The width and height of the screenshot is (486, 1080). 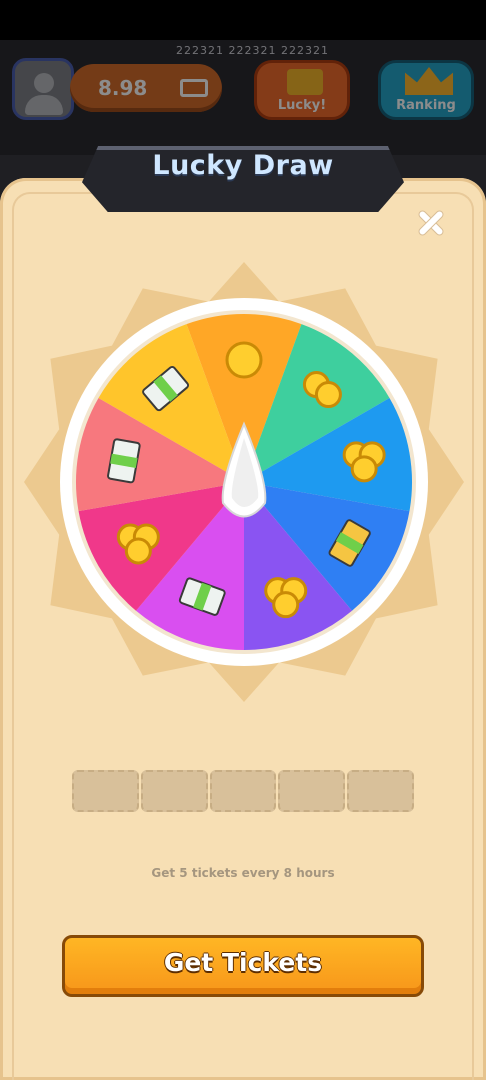 I want to click on avatar, so click(x=43, y=89).